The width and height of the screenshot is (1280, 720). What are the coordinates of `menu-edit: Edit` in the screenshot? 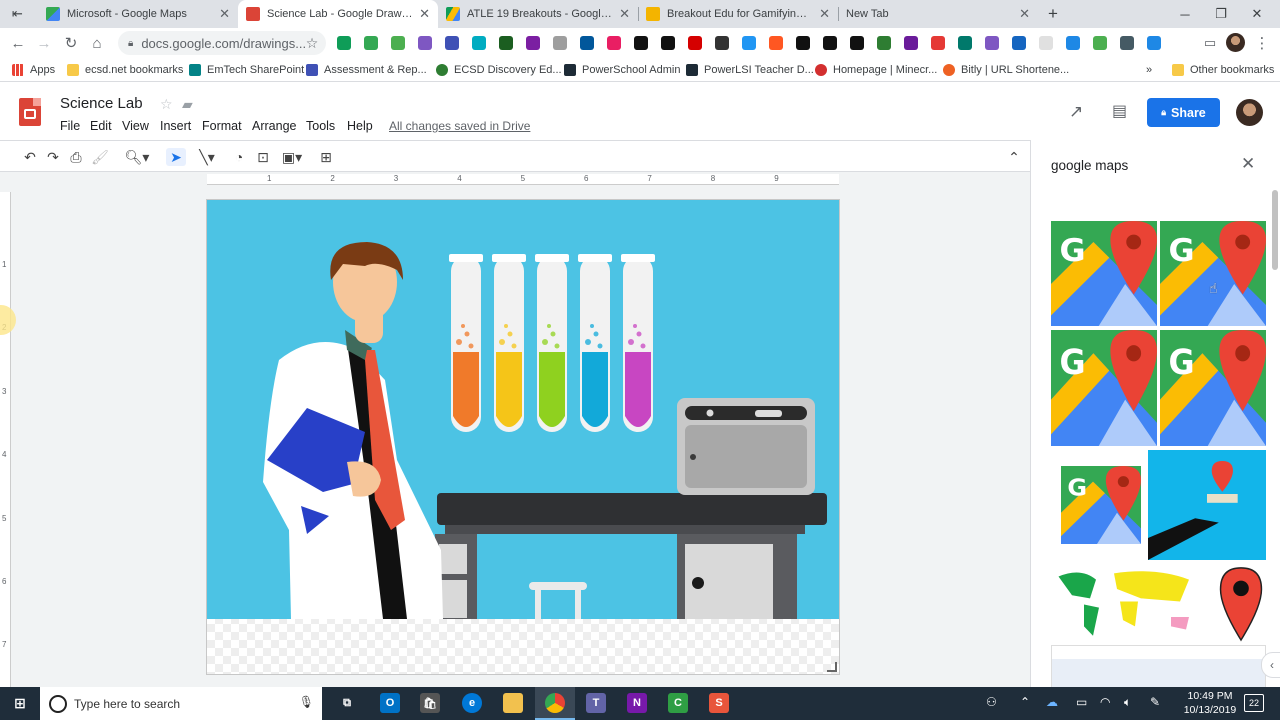 It's located at (101, 126).